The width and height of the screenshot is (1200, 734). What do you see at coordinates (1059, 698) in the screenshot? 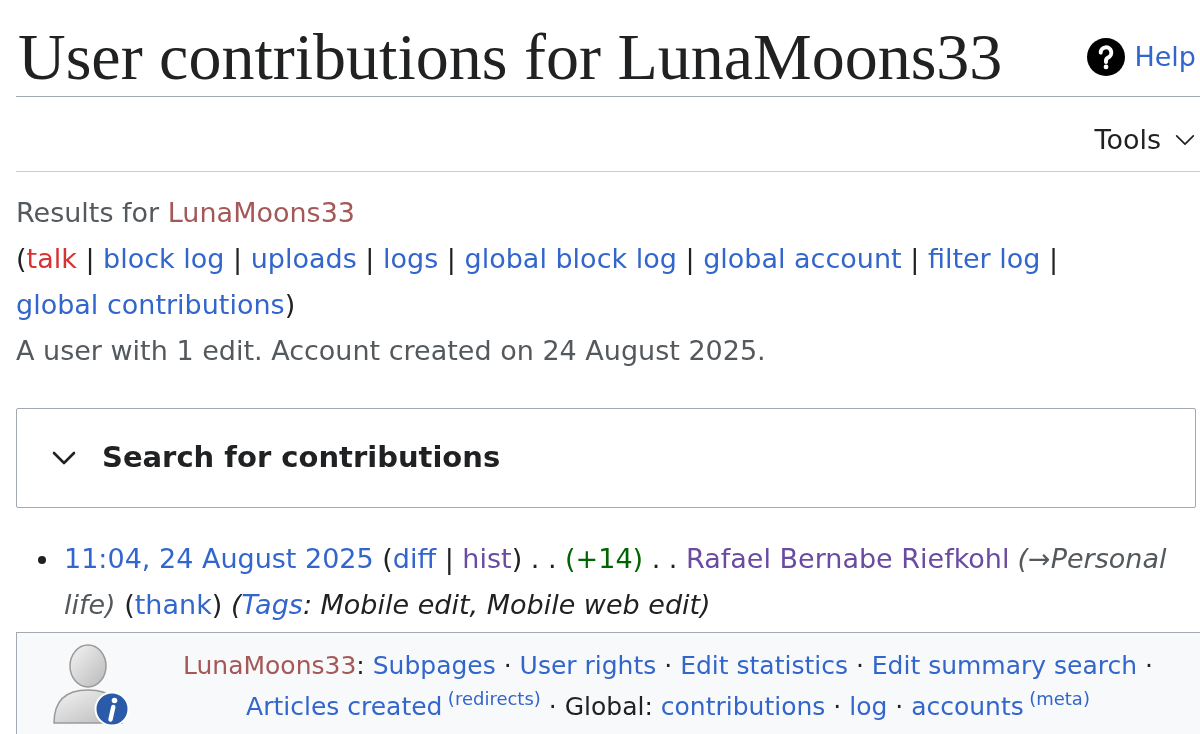
I see `superscript-link: (meta)` at bounding box center [1059, 698].